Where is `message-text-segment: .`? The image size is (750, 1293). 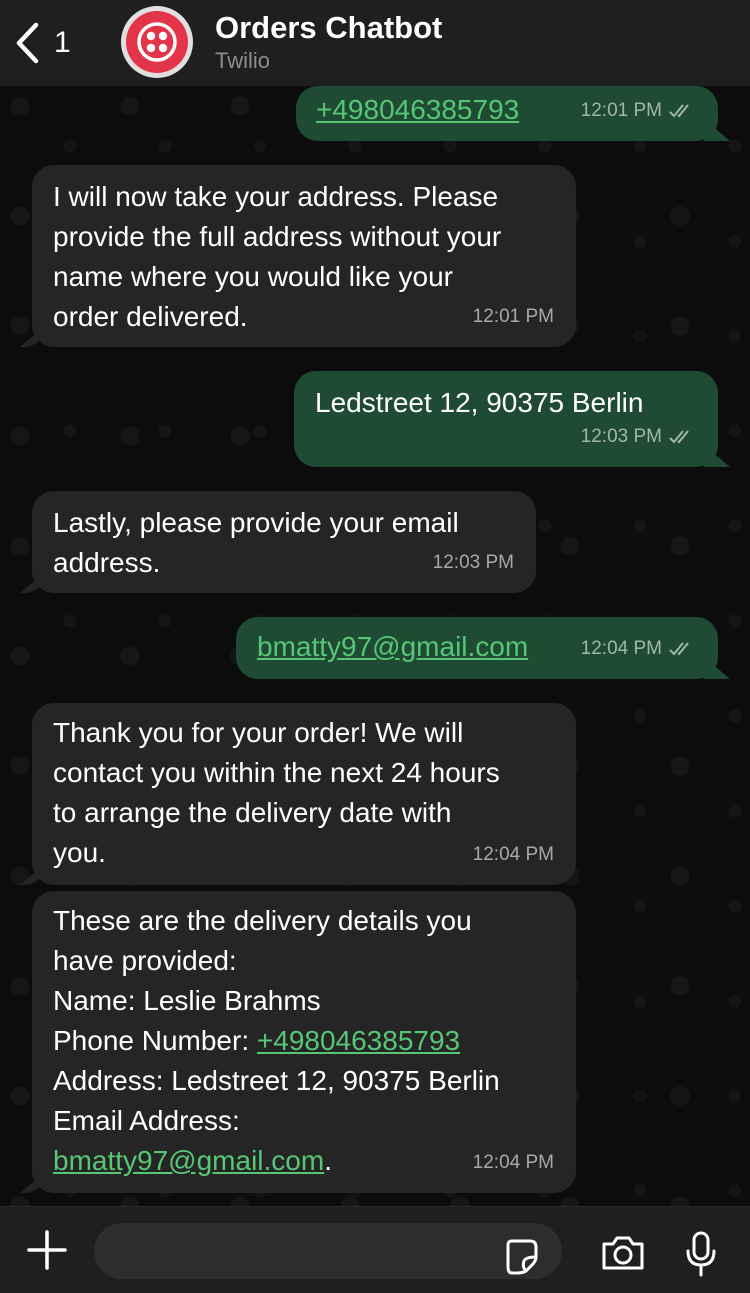 message-text-segment: . is located at coordinates (328, 1160).